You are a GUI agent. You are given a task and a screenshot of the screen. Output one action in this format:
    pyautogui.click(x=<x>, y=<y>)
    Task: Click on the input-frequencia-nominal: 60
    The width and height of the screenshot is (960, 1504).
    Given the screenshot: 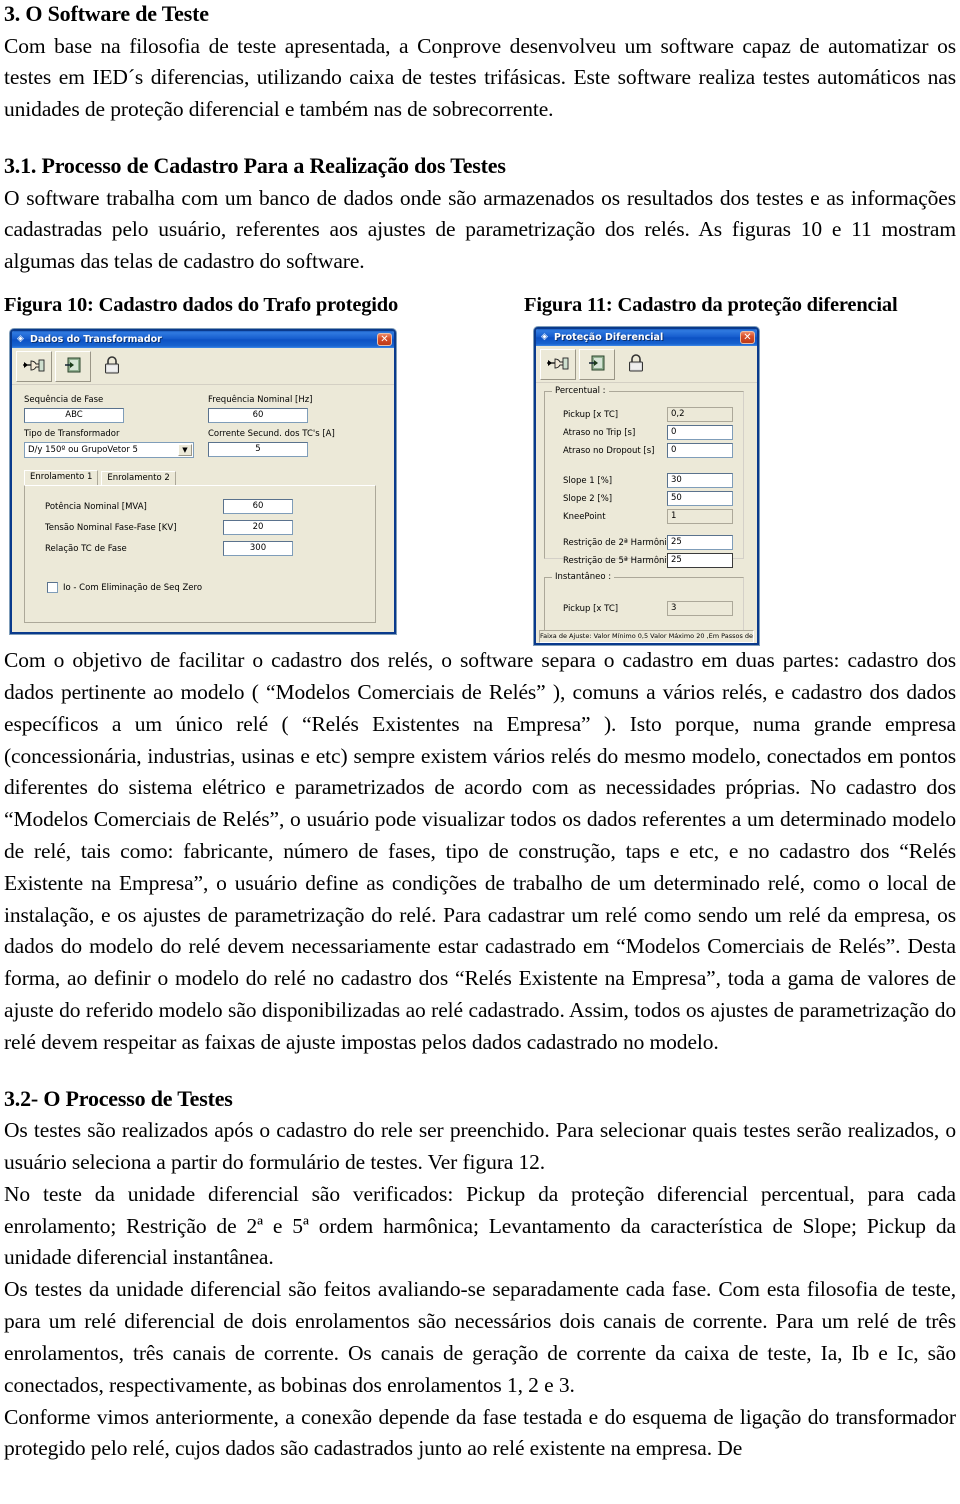 What is the action you would take?
    pyautogui.click(x=258, y=416)
    